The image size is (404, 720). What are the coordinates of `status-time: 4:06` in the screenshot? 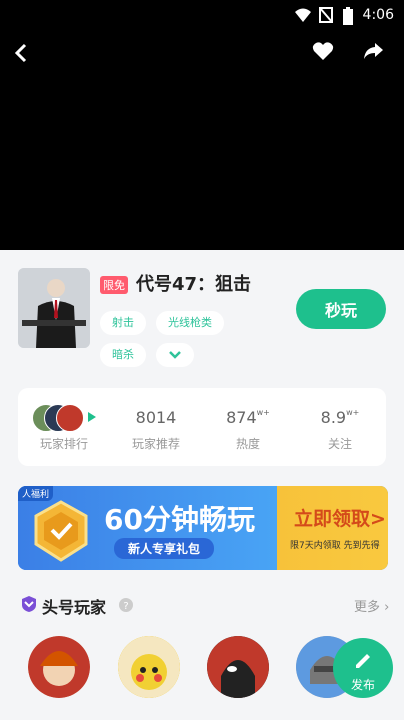 It's located at (378, 15).